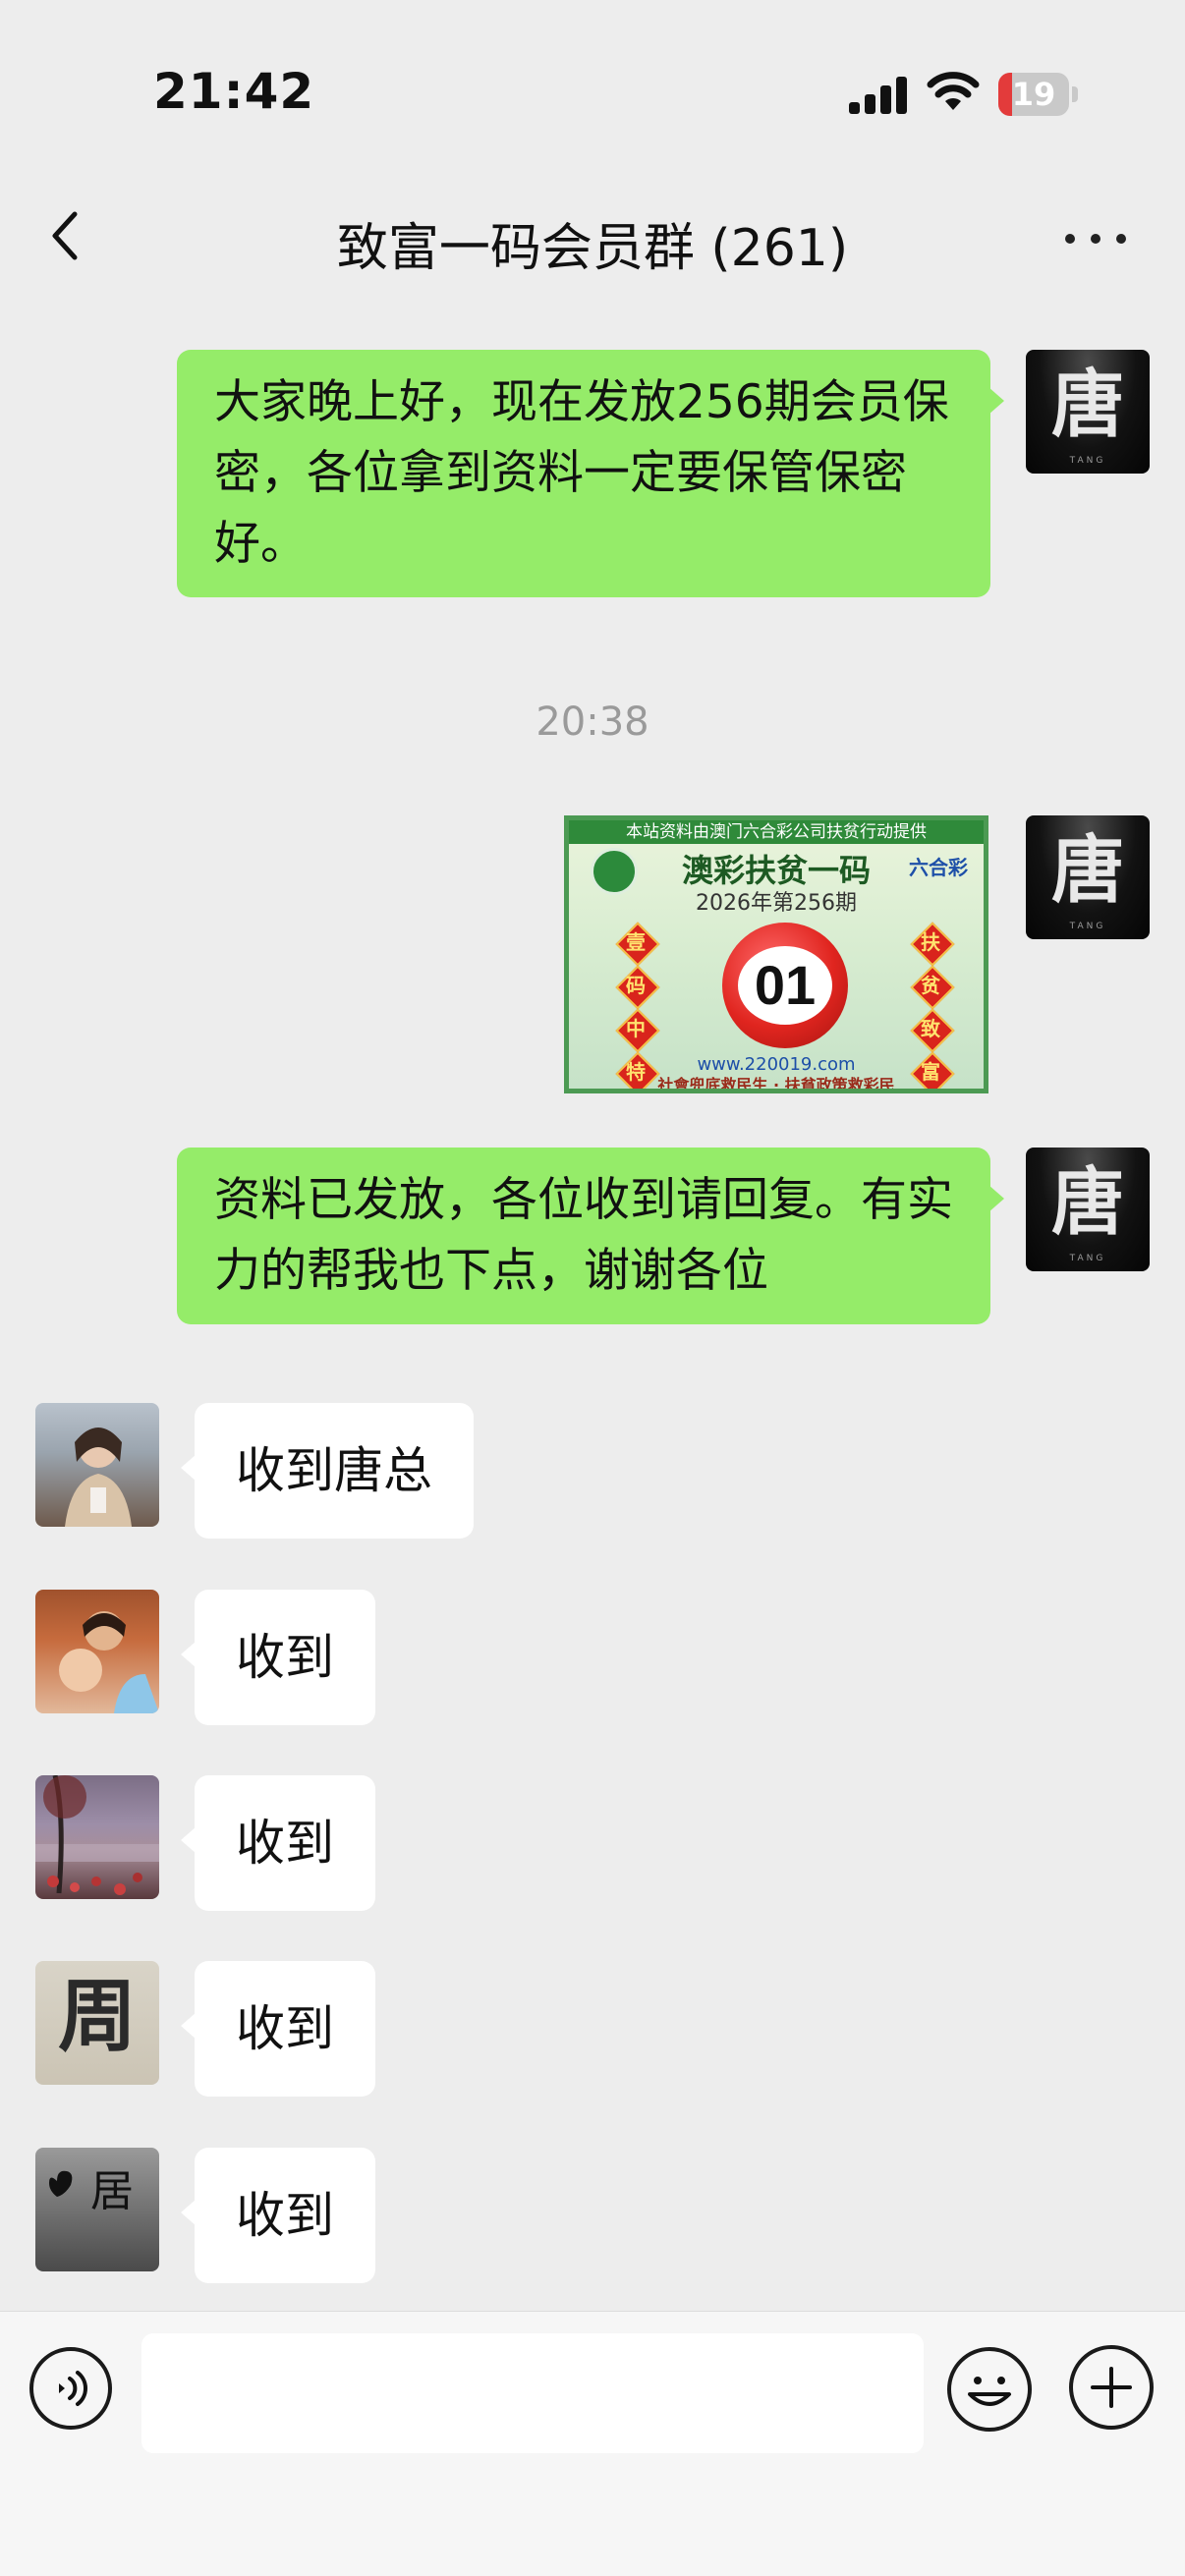  I want to click on message-input, so click(532, 2393).